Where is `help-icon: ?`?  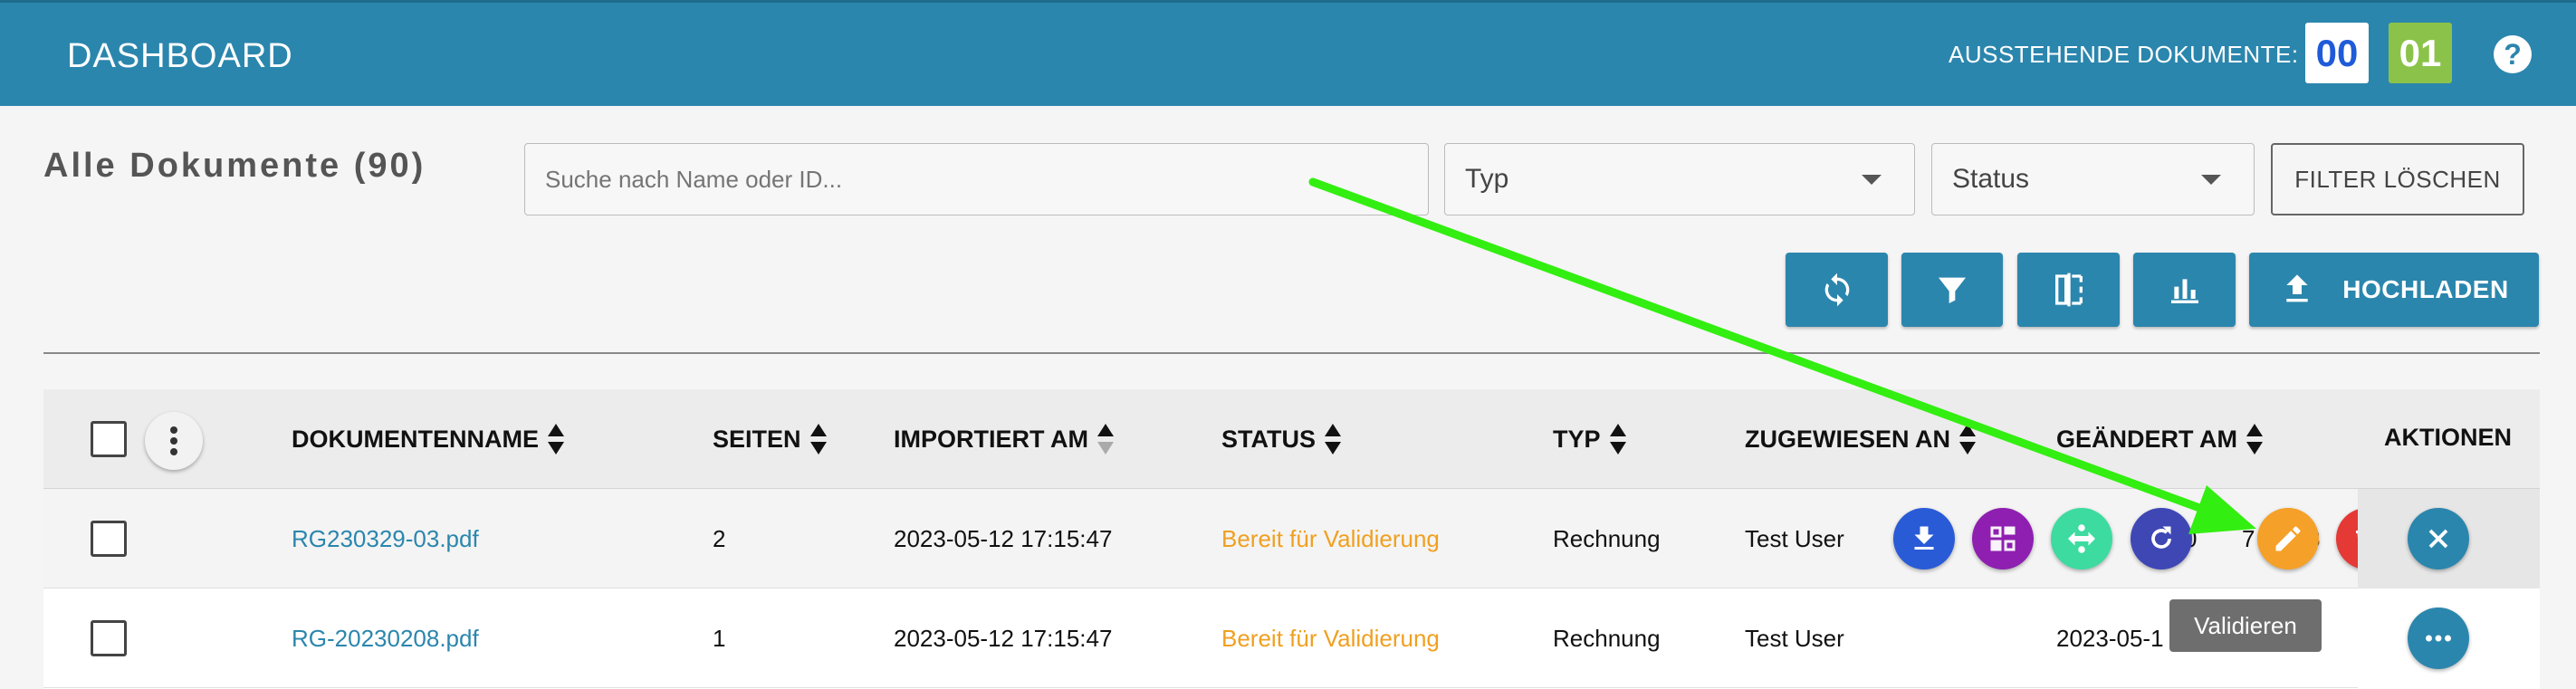 help-icon: ? is located at coordinates (2513, 54).